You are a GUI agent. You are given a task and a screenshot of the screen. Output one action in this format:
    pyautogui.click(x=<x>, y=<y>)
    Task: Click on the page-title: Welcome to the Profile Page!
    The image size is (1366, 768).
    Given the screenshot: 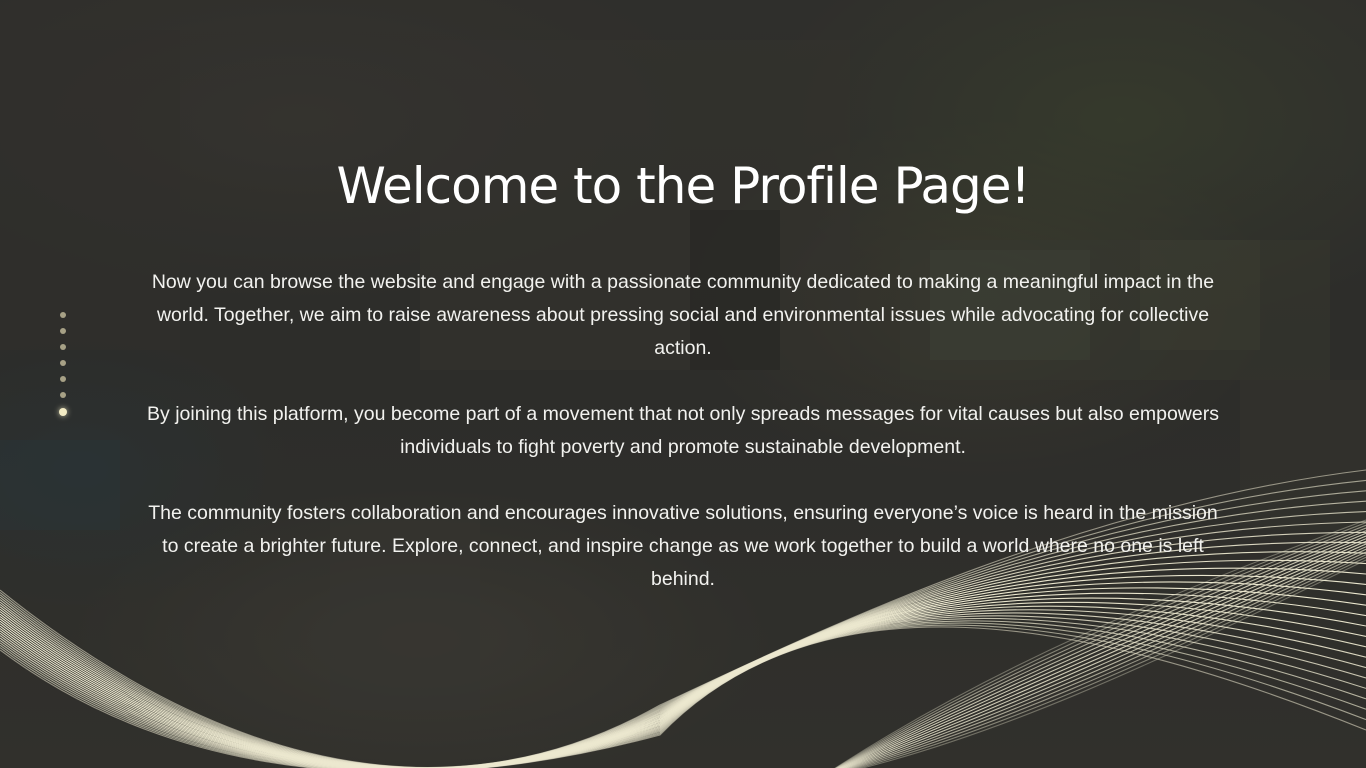 What is the action you would take?
    pyautogui.click(x=683, y=186)
    